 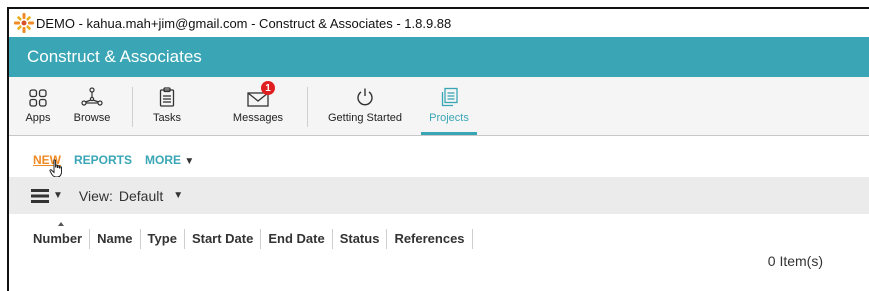 I want to click on toolbar-apps-label: Apps, so click(x=38, y=118).